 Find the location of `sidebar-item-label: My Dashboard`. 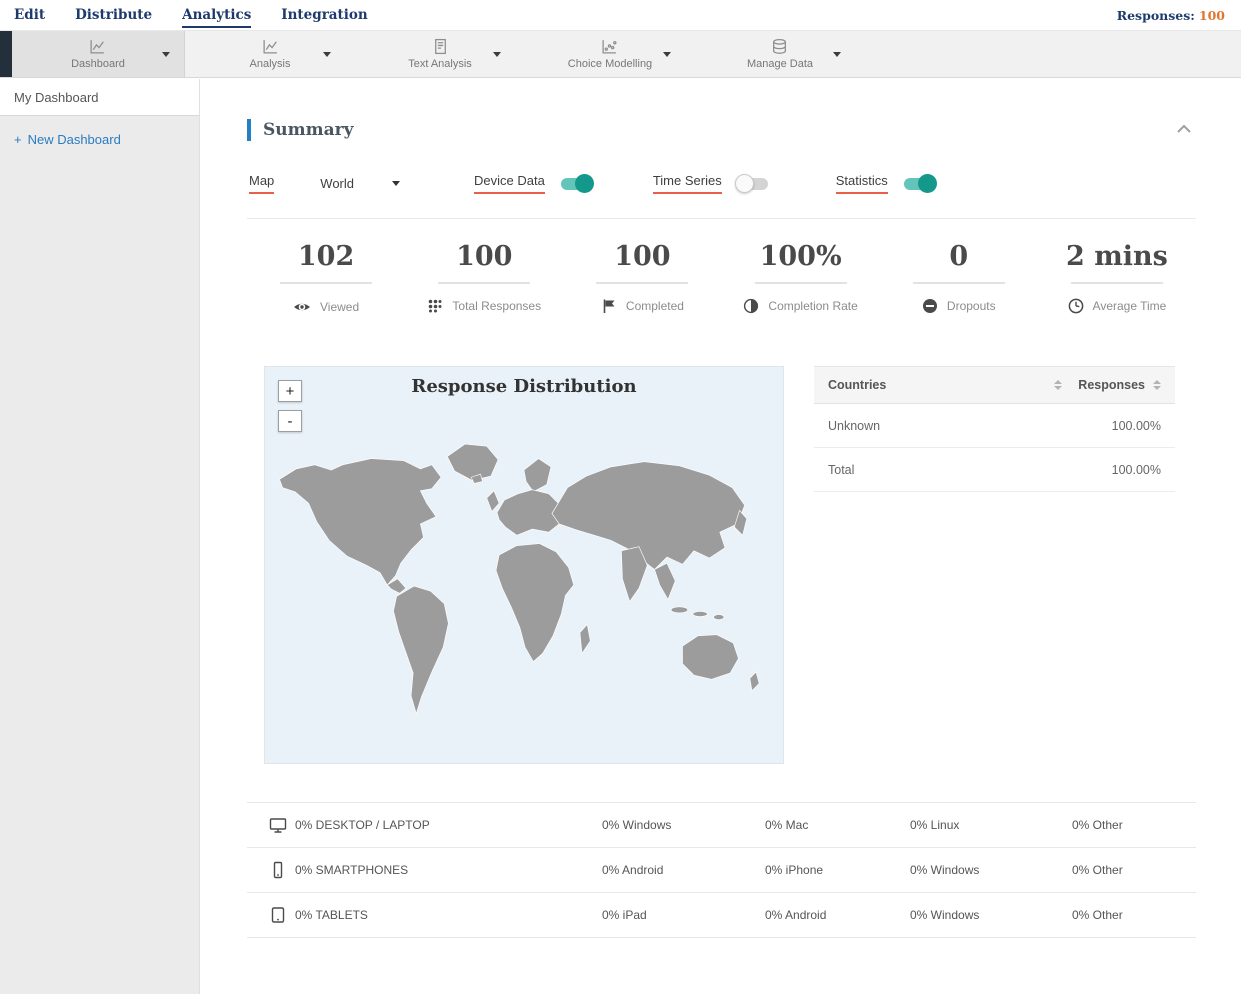

sidebar-item-label: My Dashboard is located at coordinates (56, 97).